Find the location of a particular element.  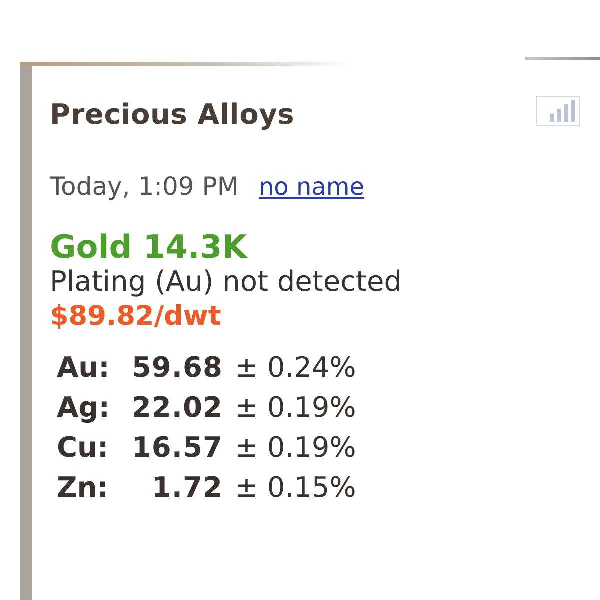

element-percentage: 1.72 is located at coordinates (186, 488).